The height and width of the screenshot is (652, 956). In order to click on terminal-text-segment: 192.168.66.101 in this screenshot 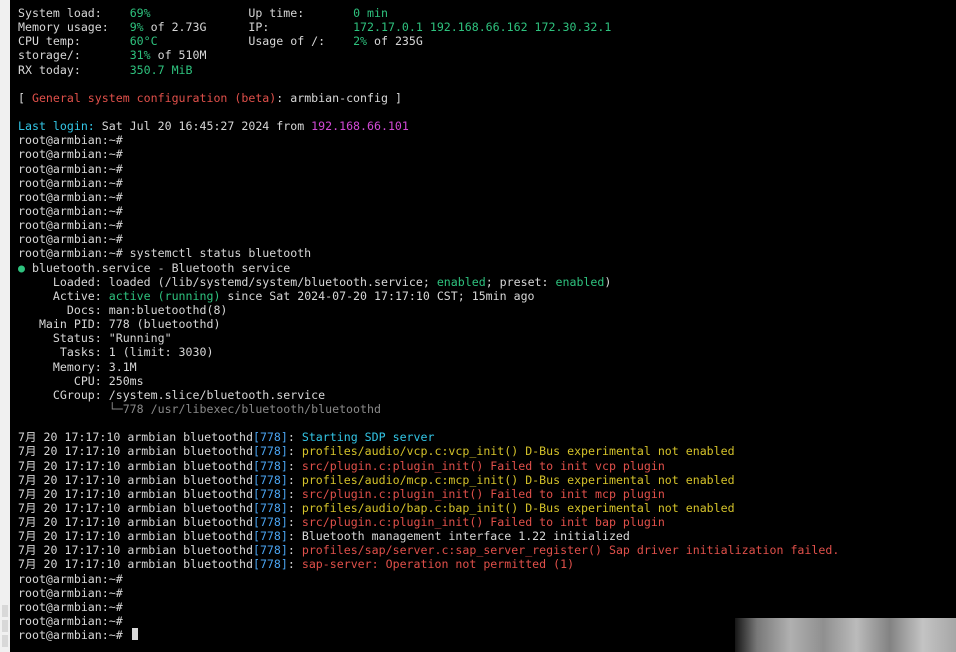, I will do `click(360, 126)`.